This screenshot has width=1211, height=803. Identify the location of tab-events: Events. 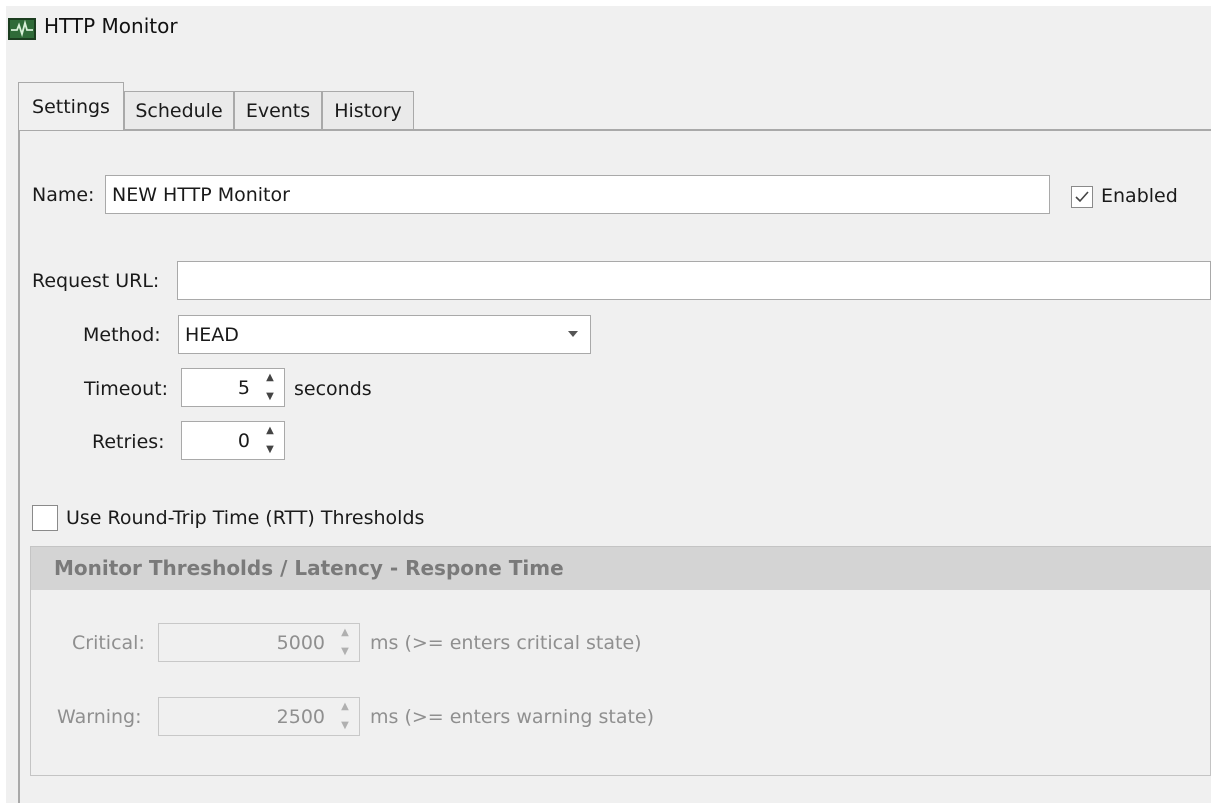
(278, 110).